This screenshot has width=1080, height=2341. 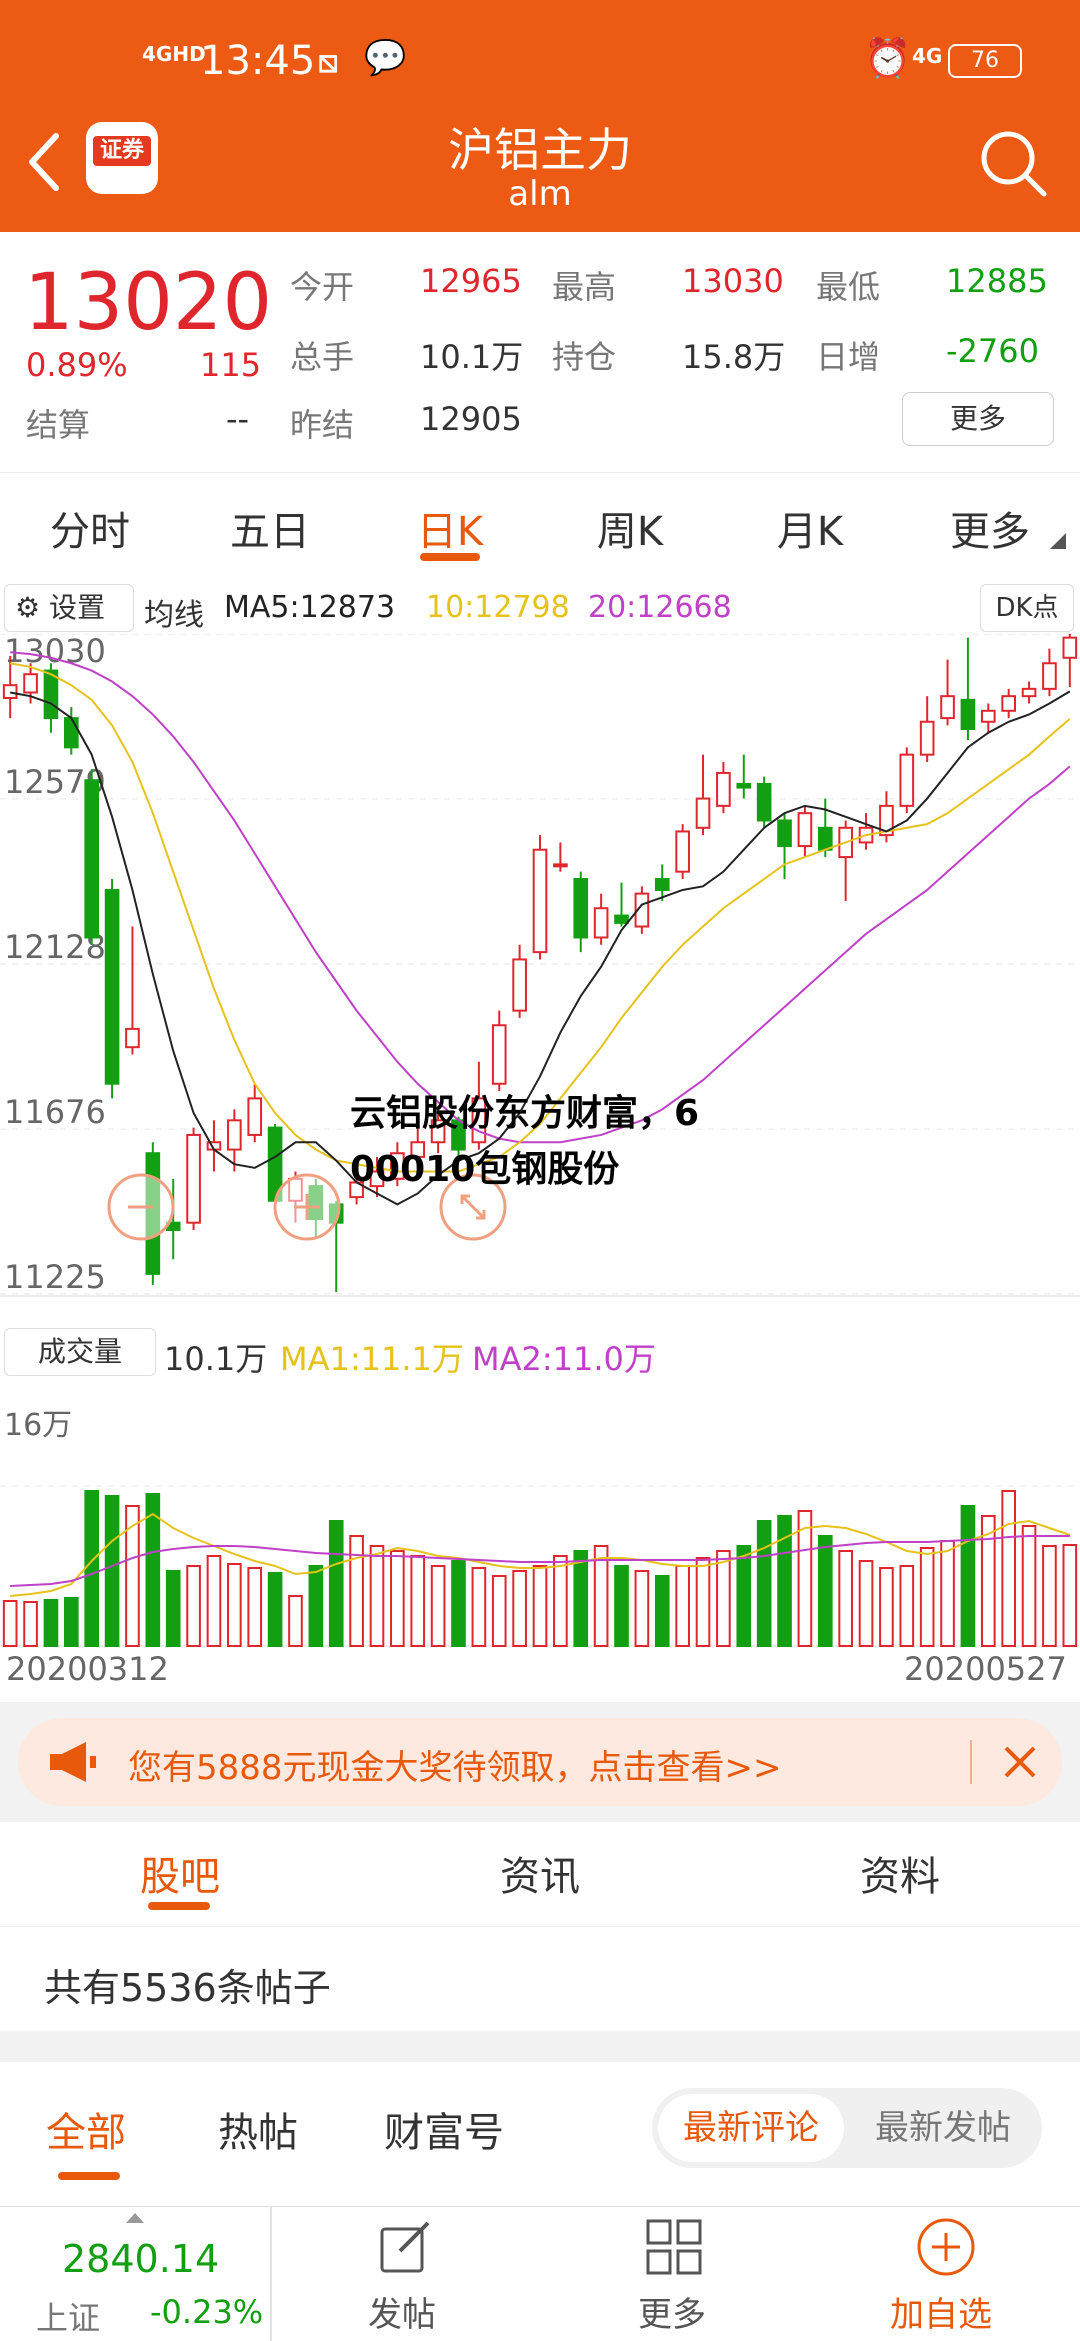 I want to click on overlay-watermark-text: 云铝股份东方财富，6 00010包钢股份, so click(x=524, y=1142).